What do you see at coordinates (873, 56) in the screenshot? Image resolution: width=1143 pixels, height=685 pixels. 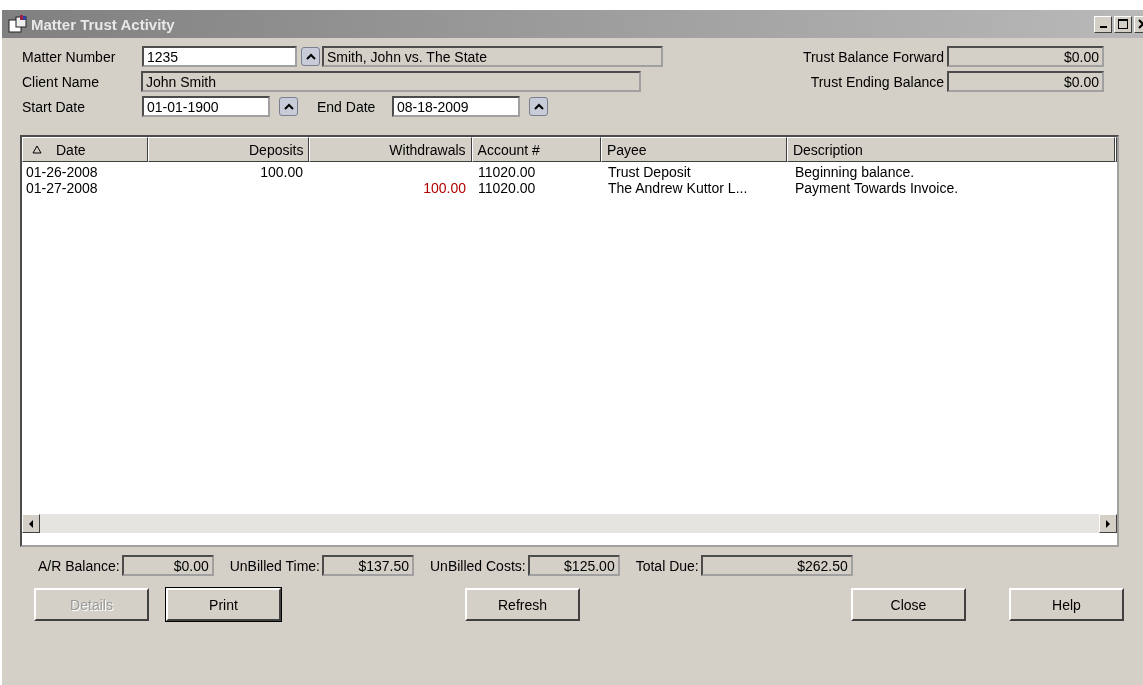 I see `field-label: Trust Balance Forward` at bounding box center [873, 56].